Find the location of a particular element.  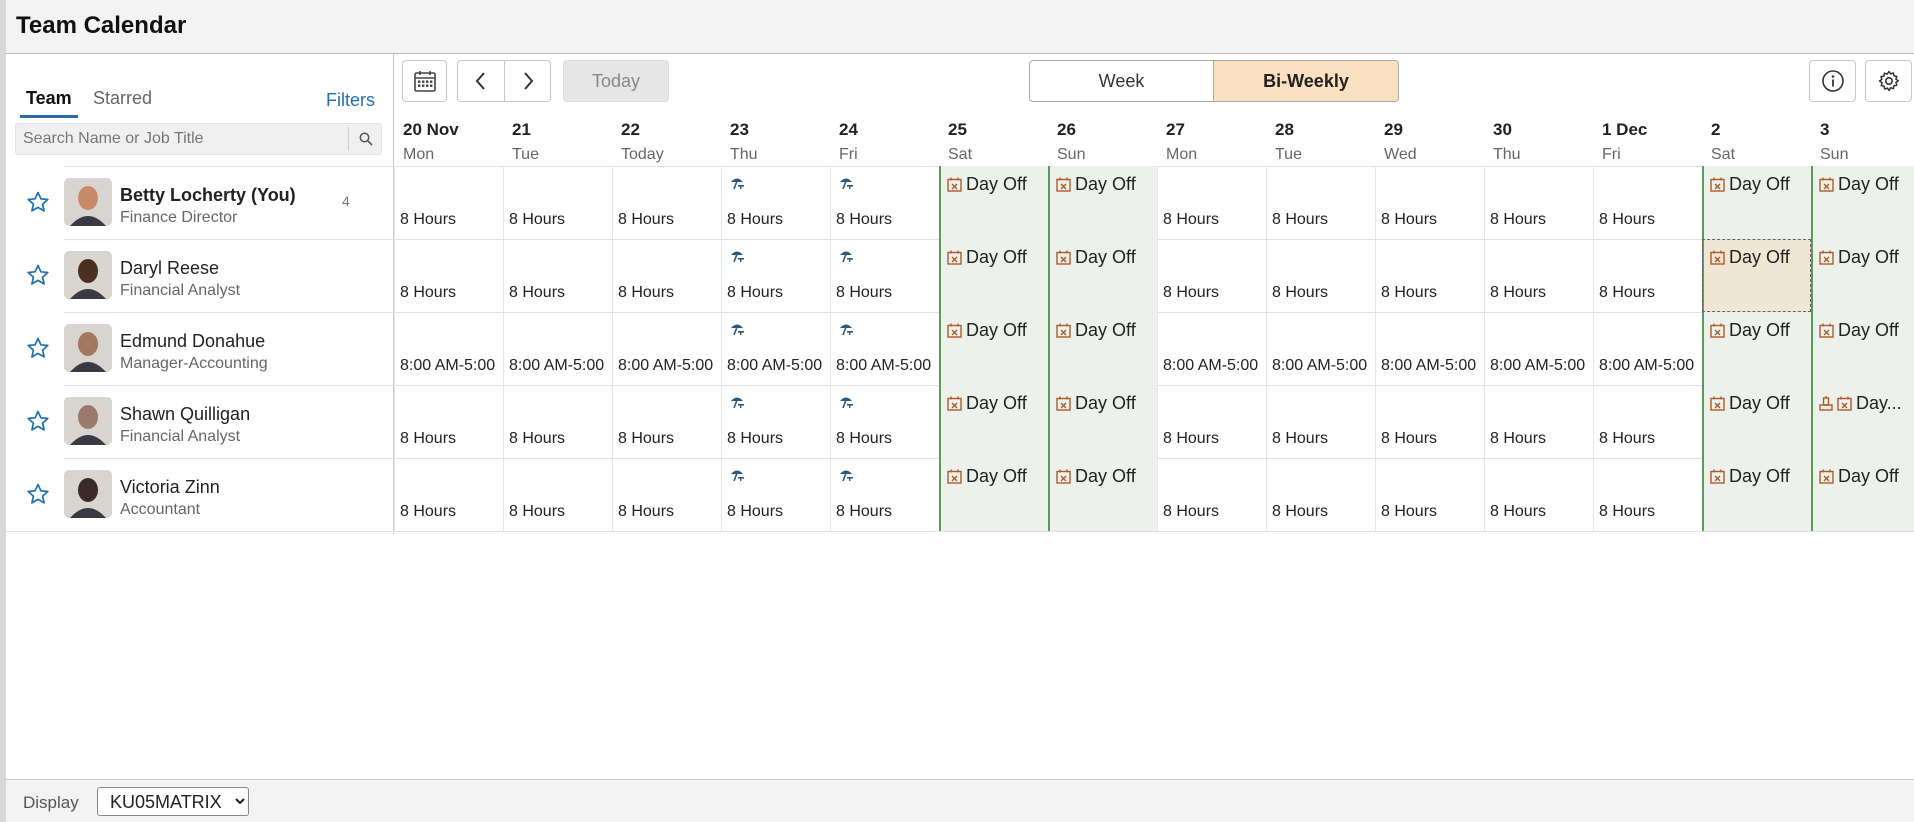

employee-name: Shawn Quilligan is located at coordinates (185, 414).